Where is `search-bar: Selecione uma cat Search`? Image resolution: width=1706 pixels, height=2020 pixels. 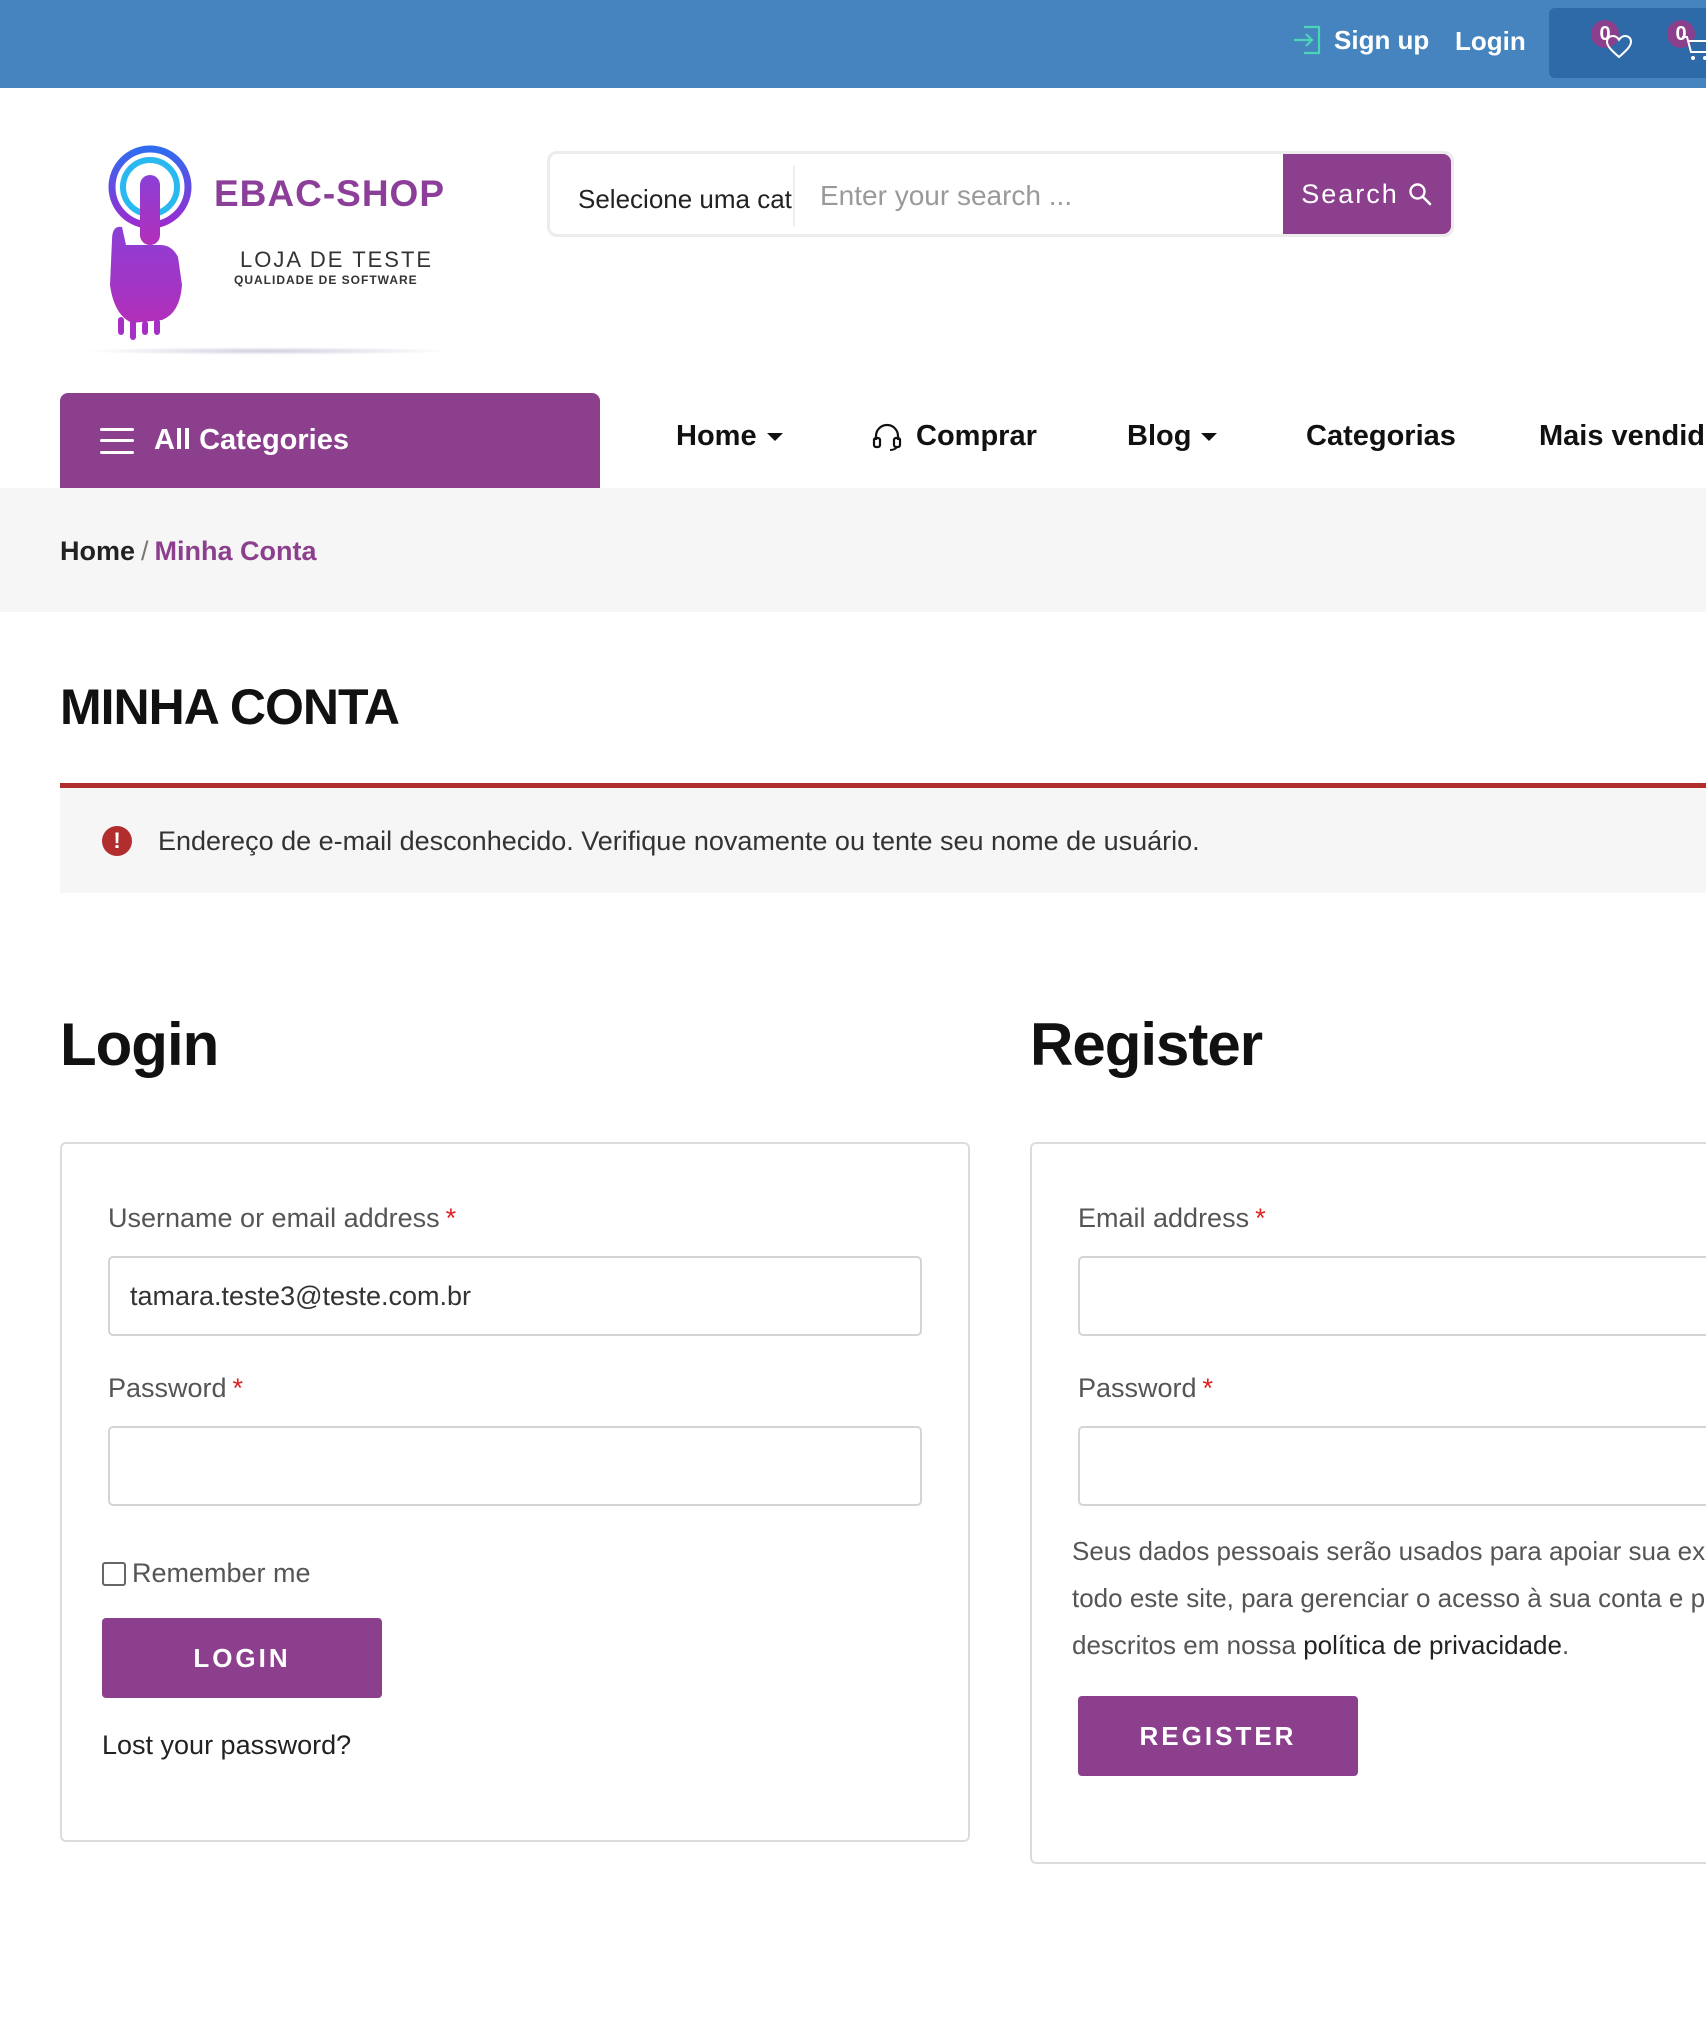
search-bar: Selecione uma cat Search is located at coordinates (1000, 194).